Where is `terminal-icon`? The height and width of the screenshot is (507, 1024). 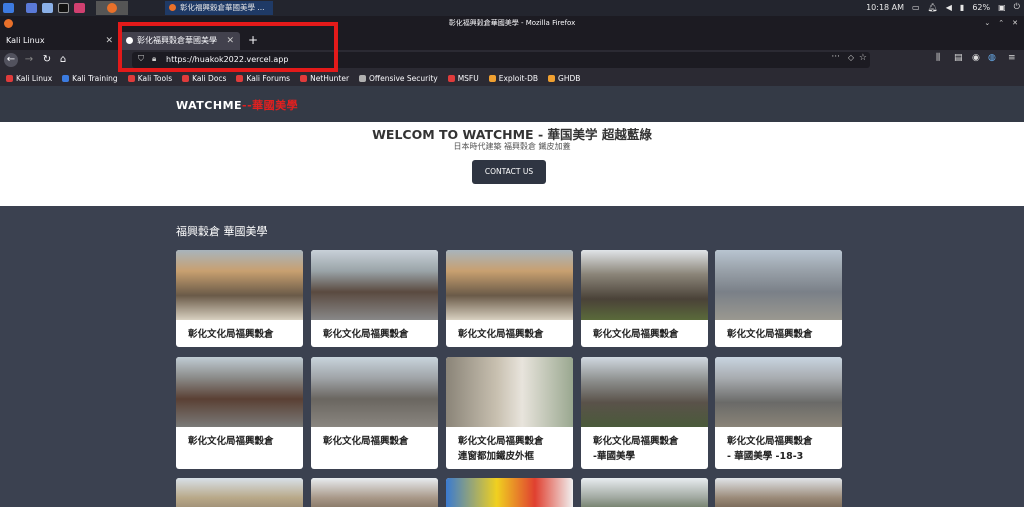 terminal-icon is located at coordinates (63, 8).